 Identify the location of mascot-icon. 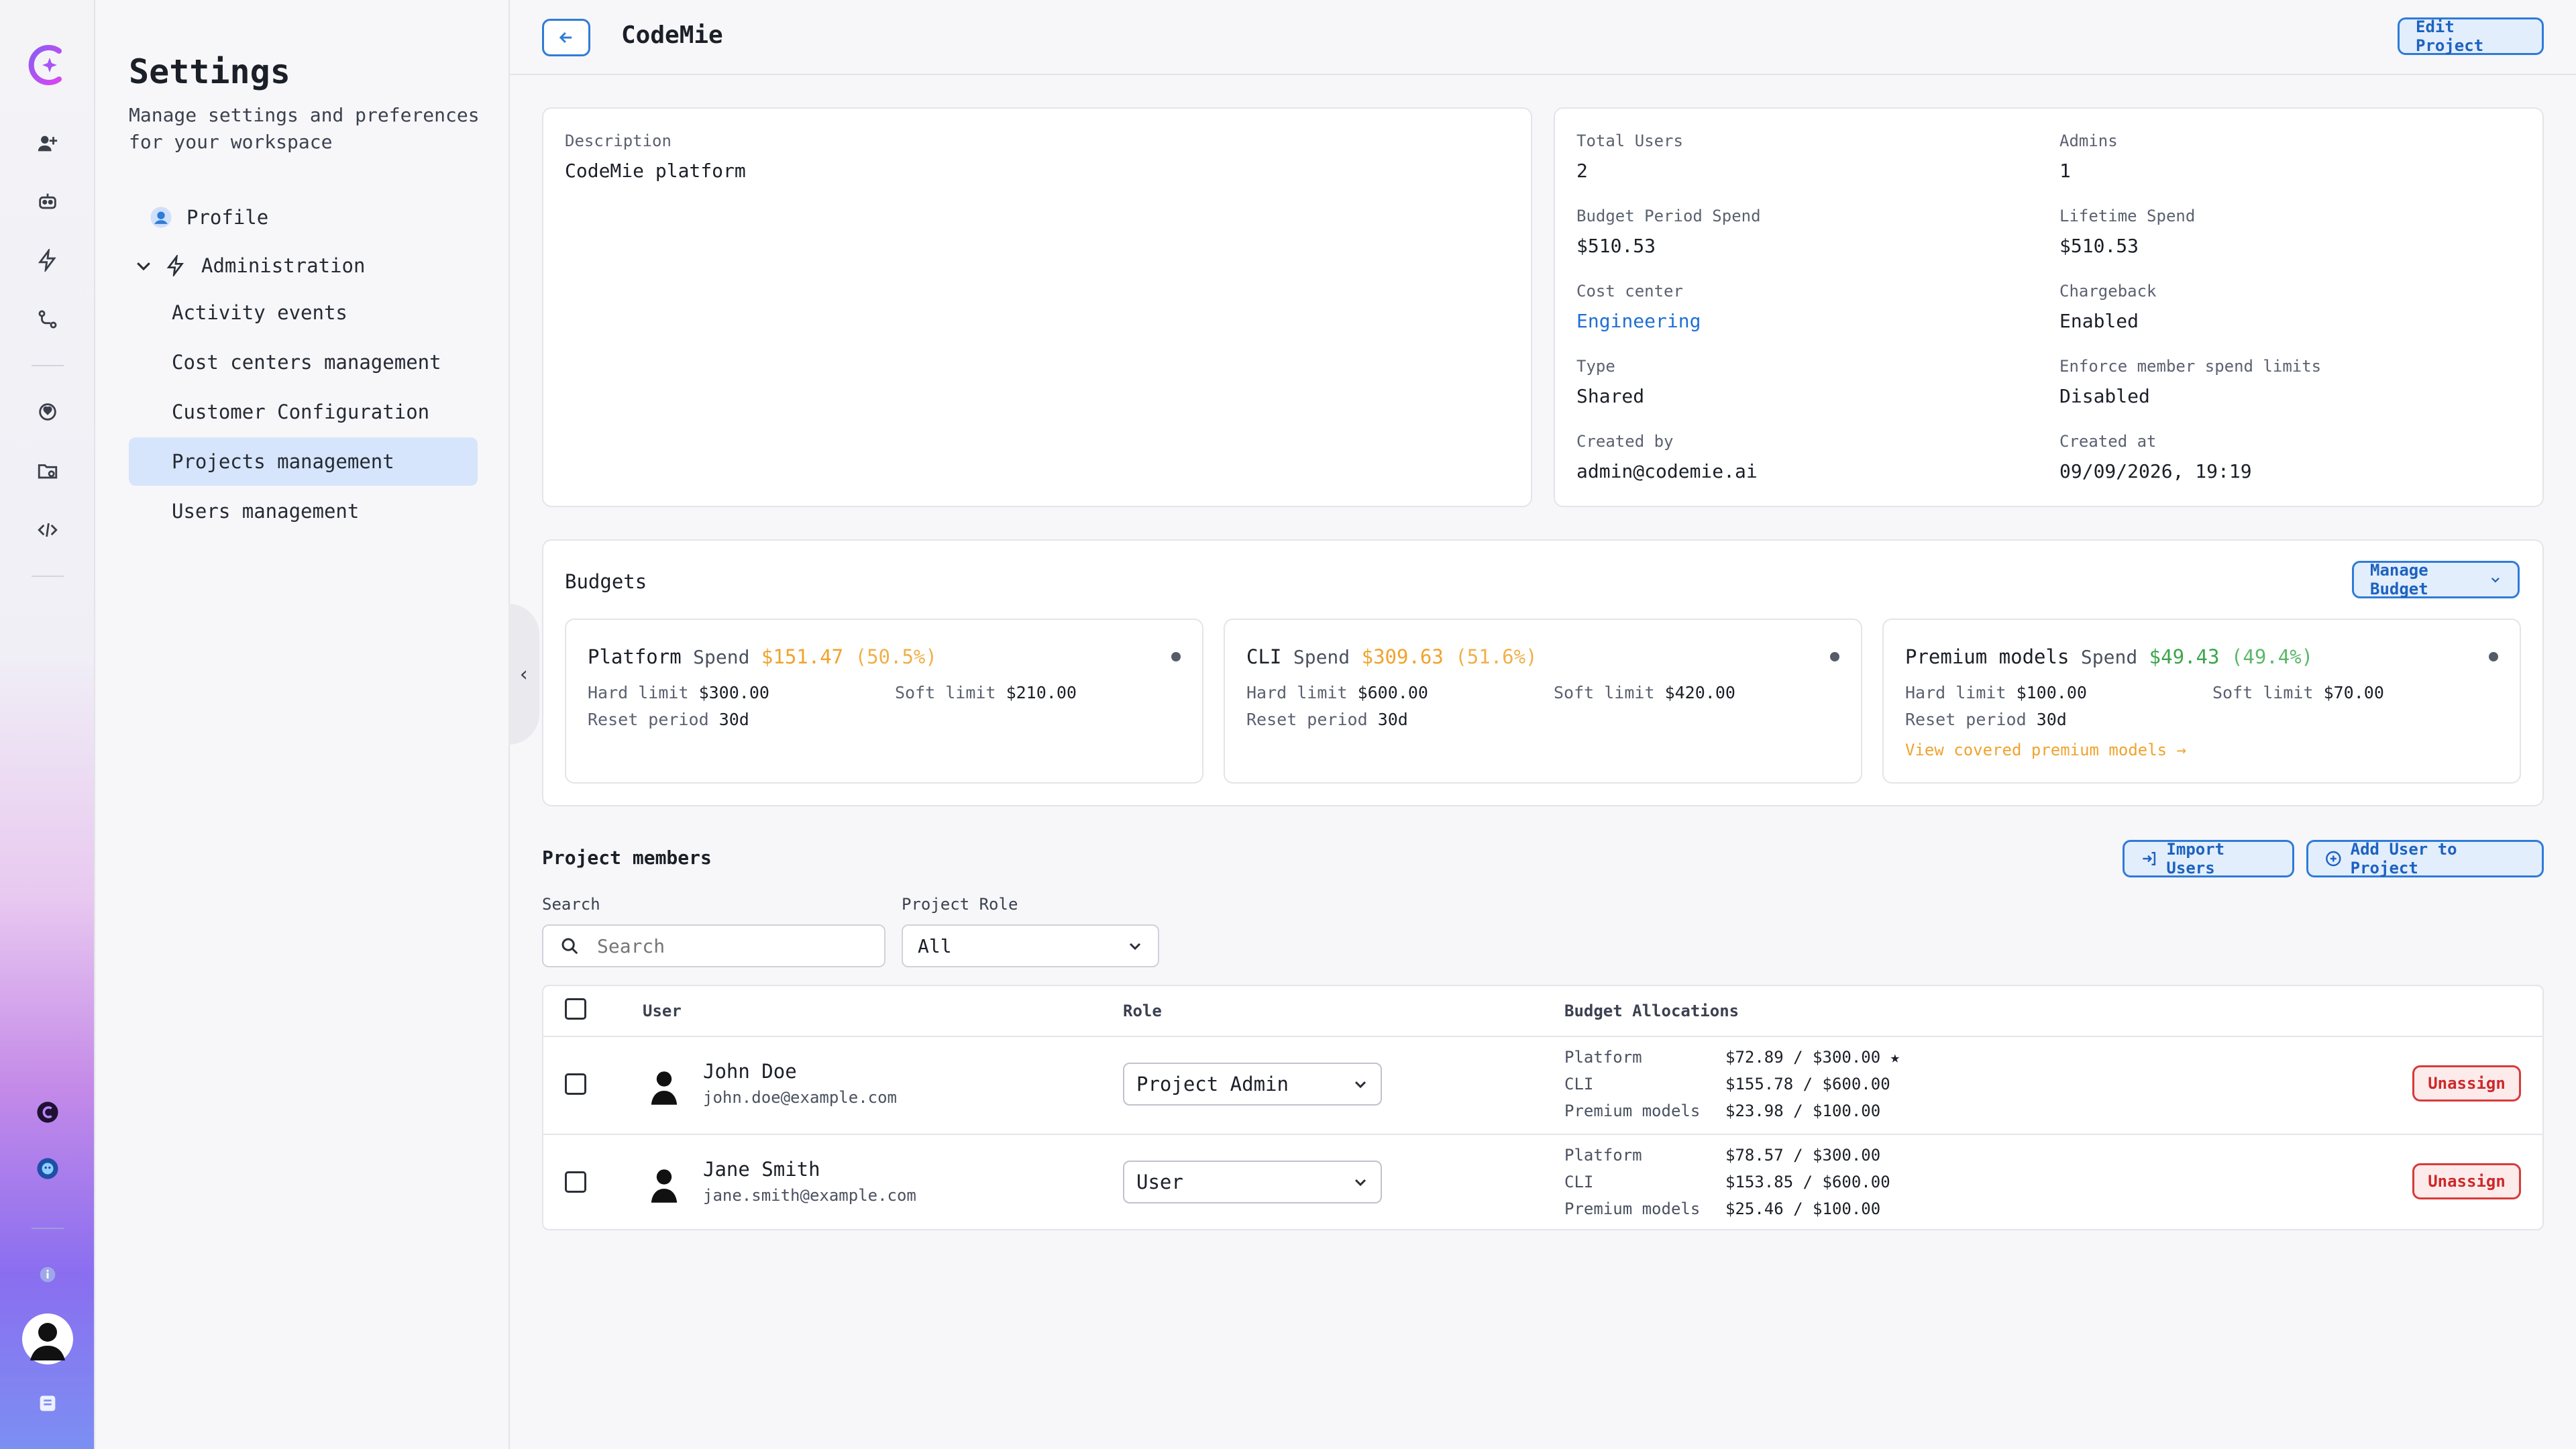
(48, 1168).